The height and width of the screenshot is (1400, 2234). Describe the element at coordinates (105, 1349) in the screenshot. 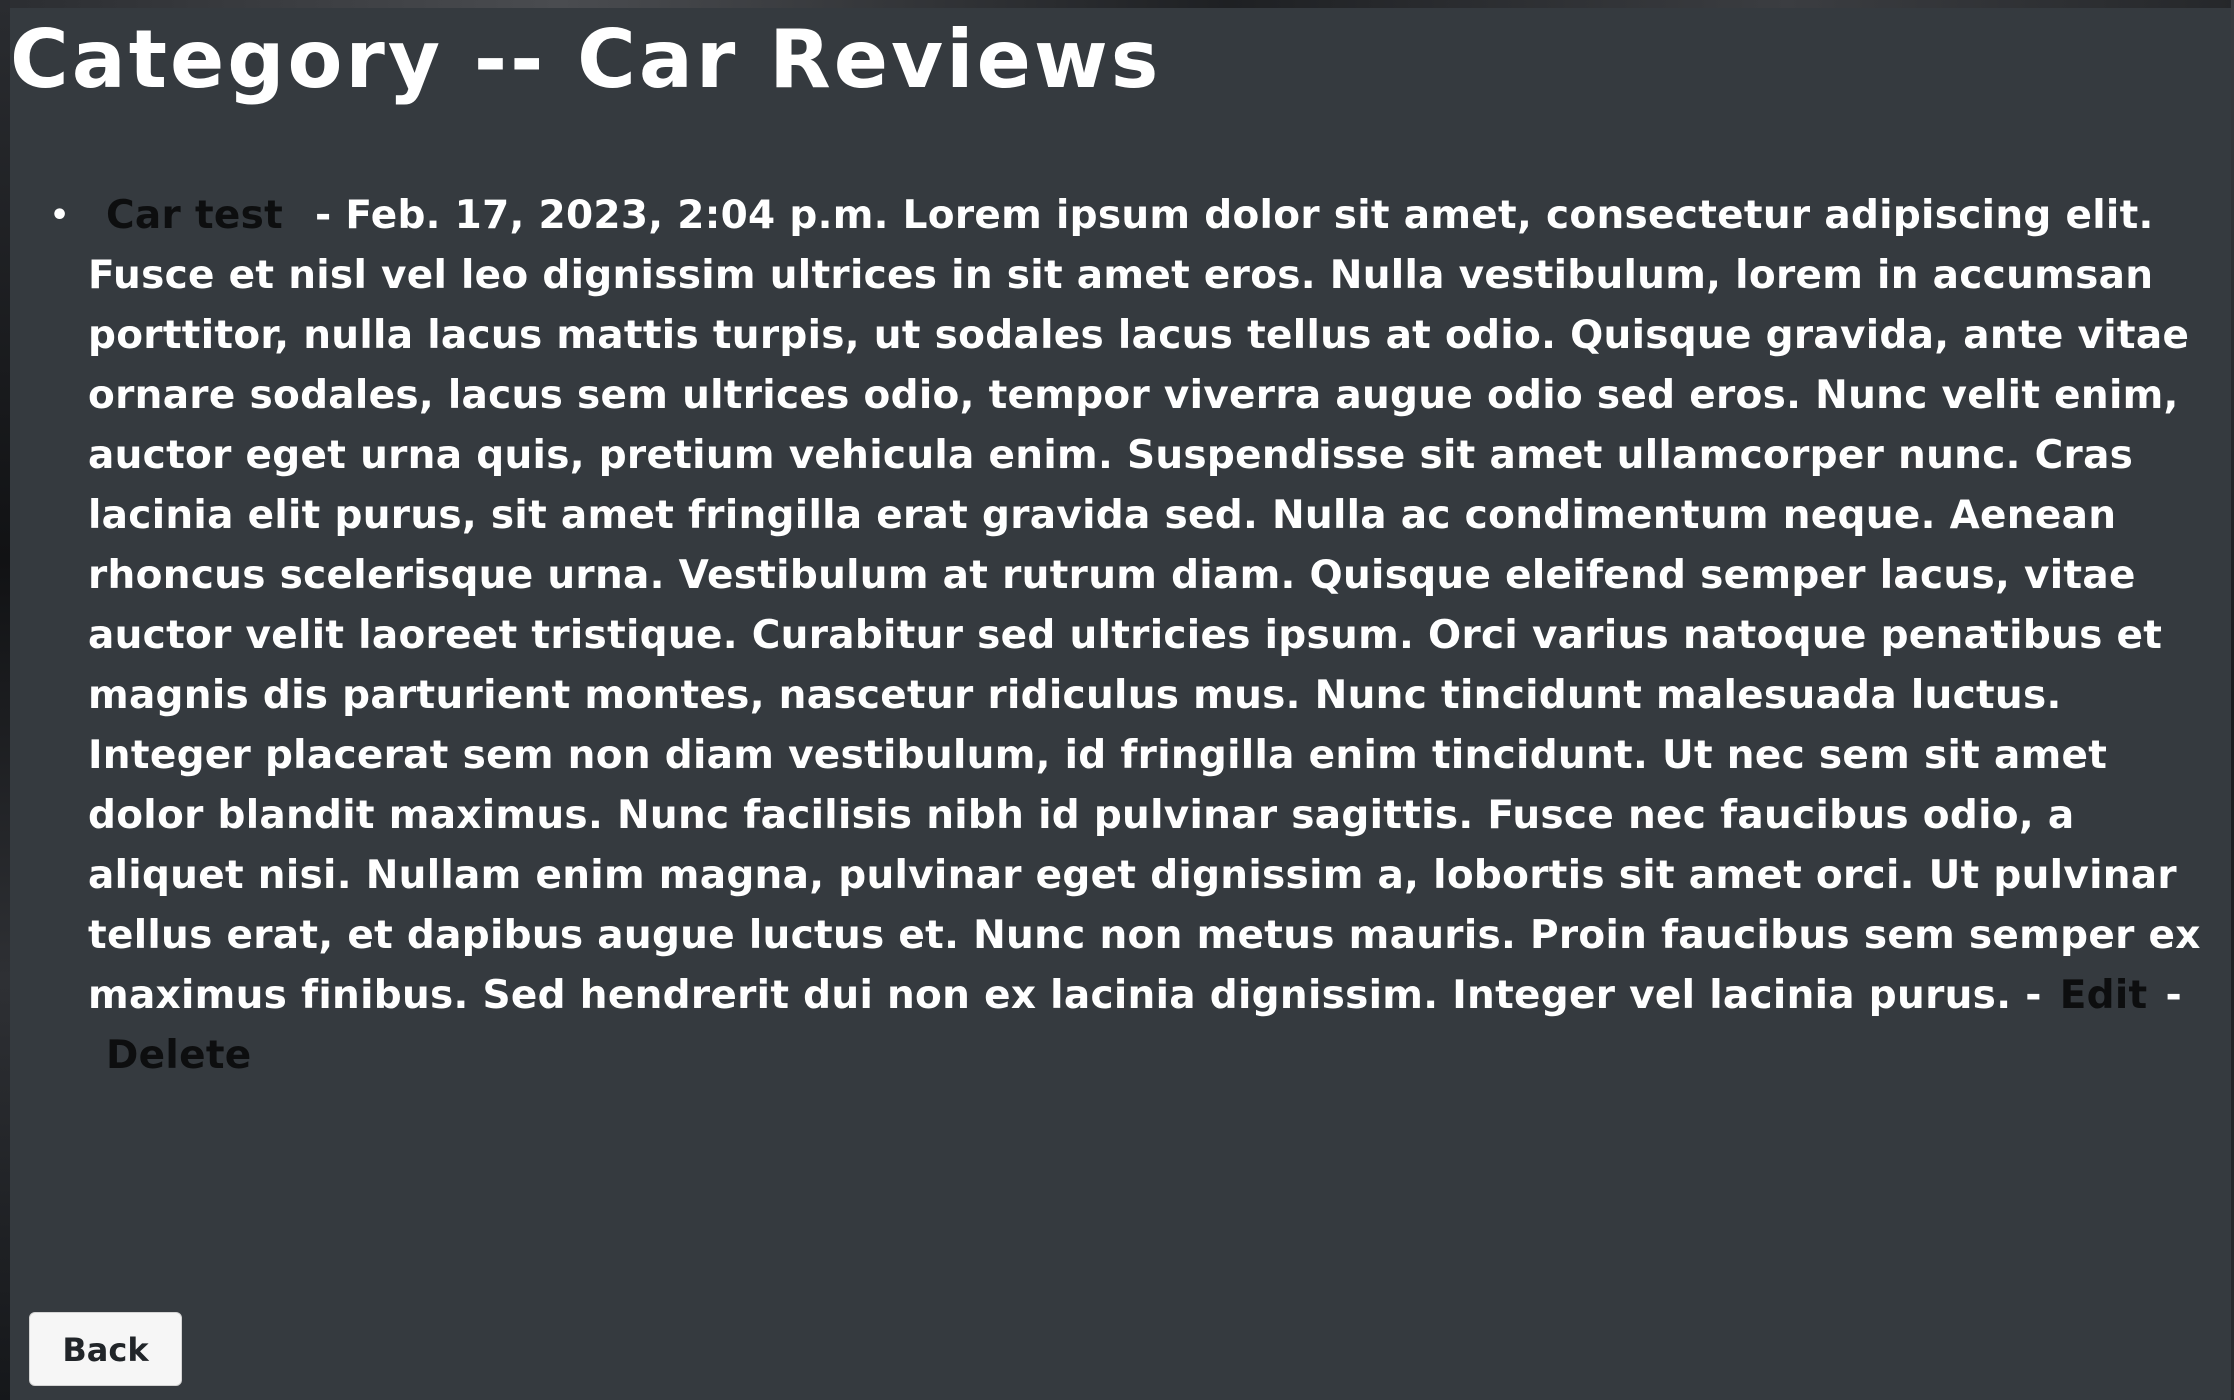

I see `back-button: Back` at that location.